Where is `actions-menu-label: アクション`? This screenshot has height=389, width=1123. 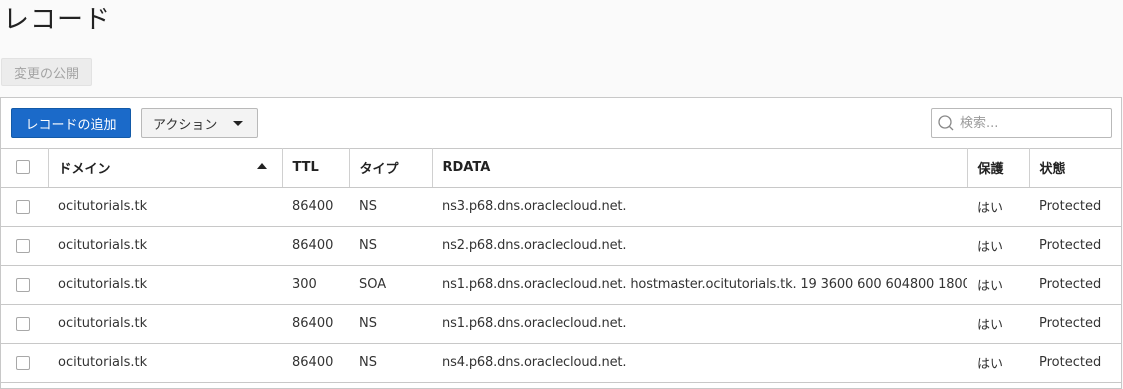
actions-menu-label: アクション is located at coordinates (185, 125).